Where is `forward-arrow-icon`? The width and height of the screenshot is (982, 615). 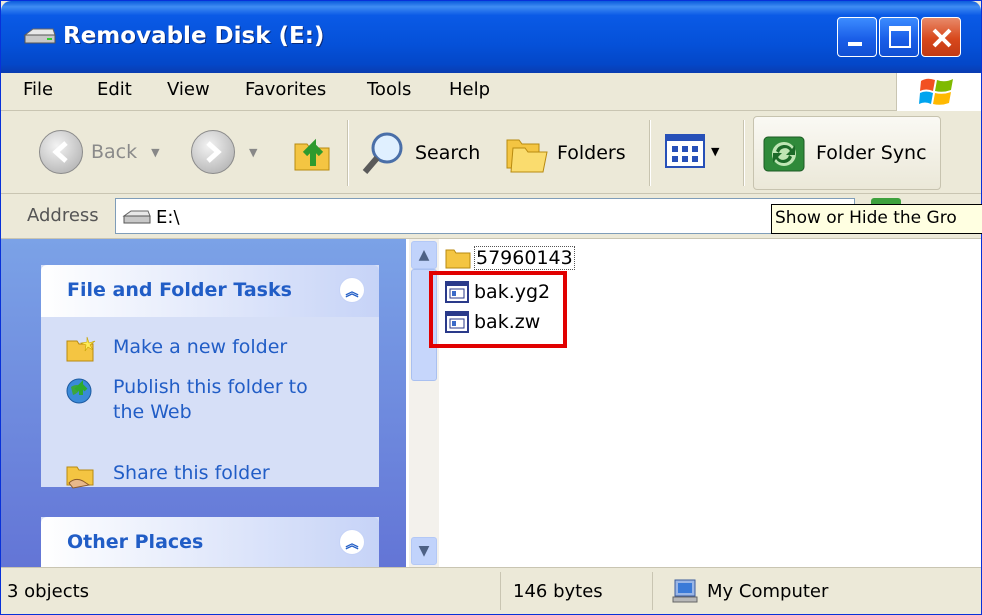
forward-arrow-icon is located at coordinates (213, 152).